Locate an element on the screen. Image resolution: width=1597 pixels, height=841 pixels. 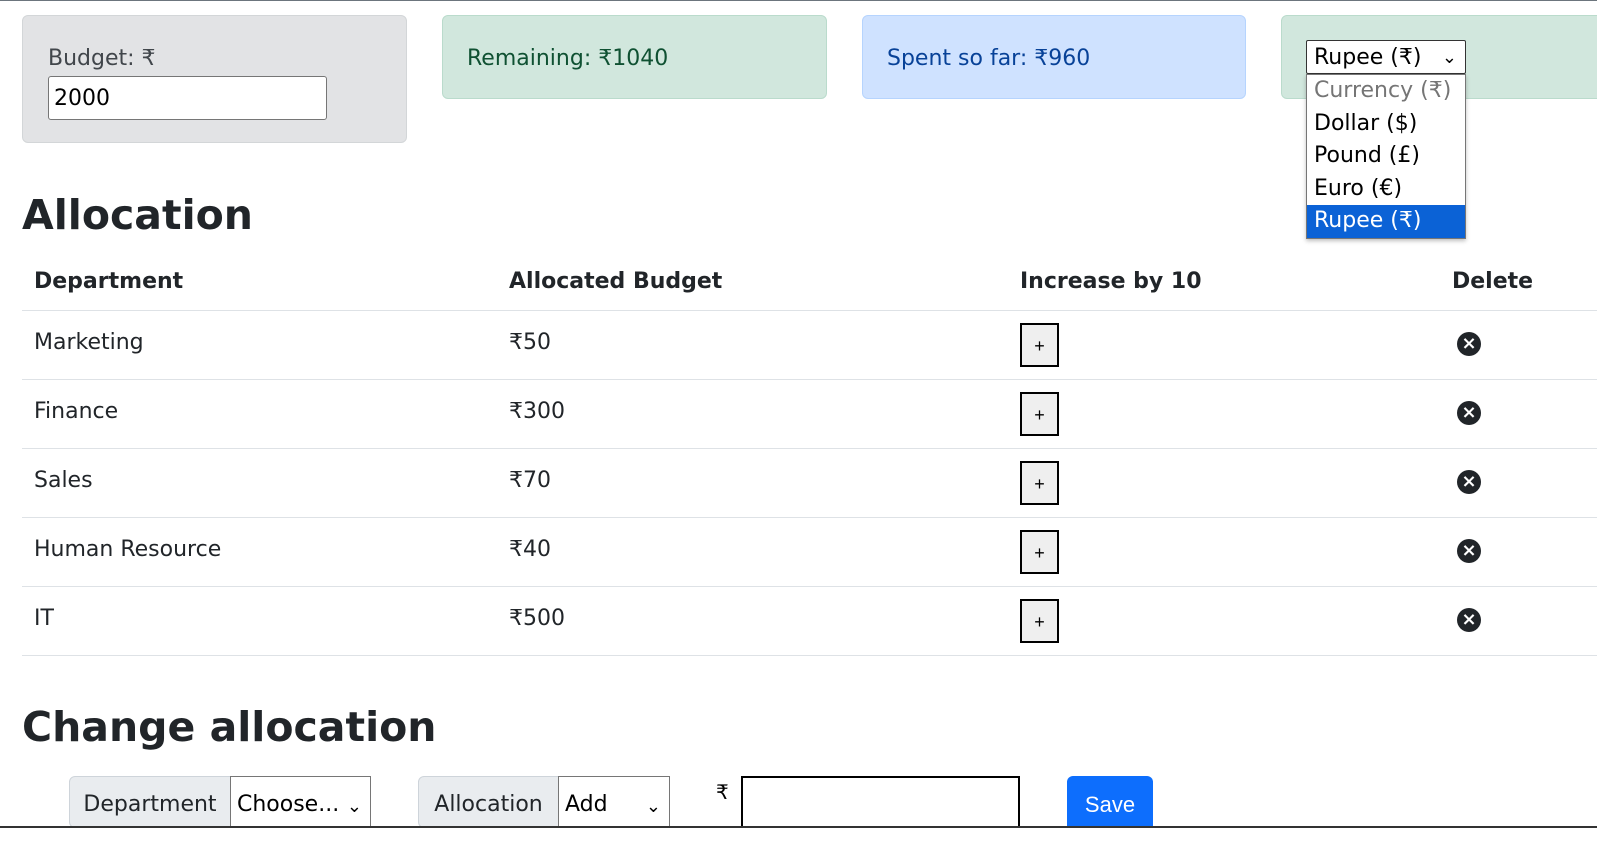
budget-label: Budget: ₹ is located at coordinates (102, 58).